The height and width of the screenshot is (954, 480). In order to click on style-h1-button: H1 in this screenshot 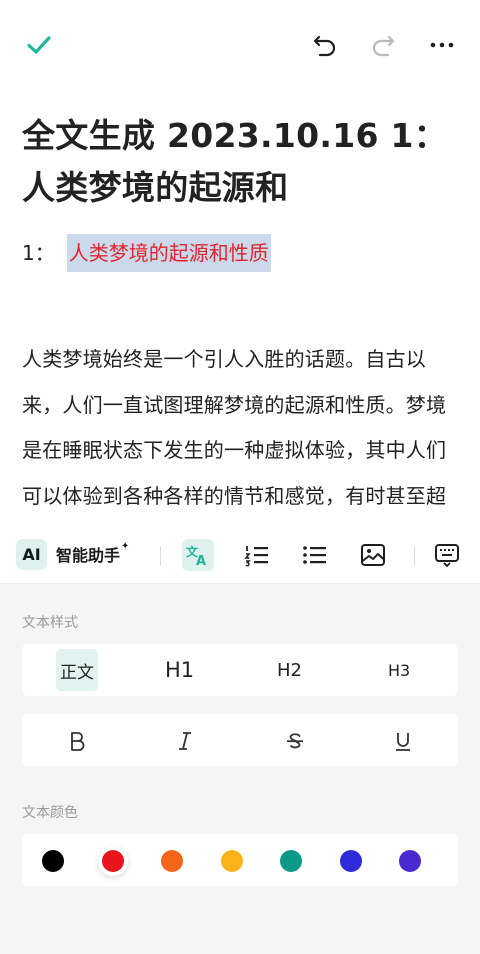, I will do `click(179, 670)`.